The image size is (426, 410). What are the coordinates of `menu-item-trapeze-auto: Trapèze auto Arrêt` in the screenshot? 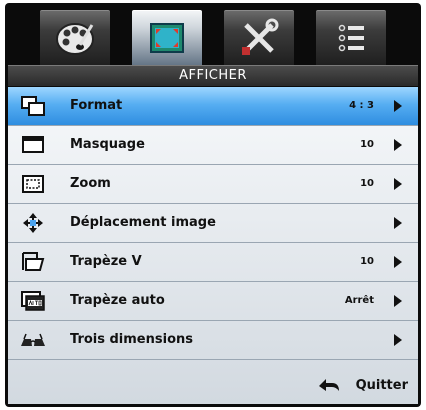 It's located at (213, 301).